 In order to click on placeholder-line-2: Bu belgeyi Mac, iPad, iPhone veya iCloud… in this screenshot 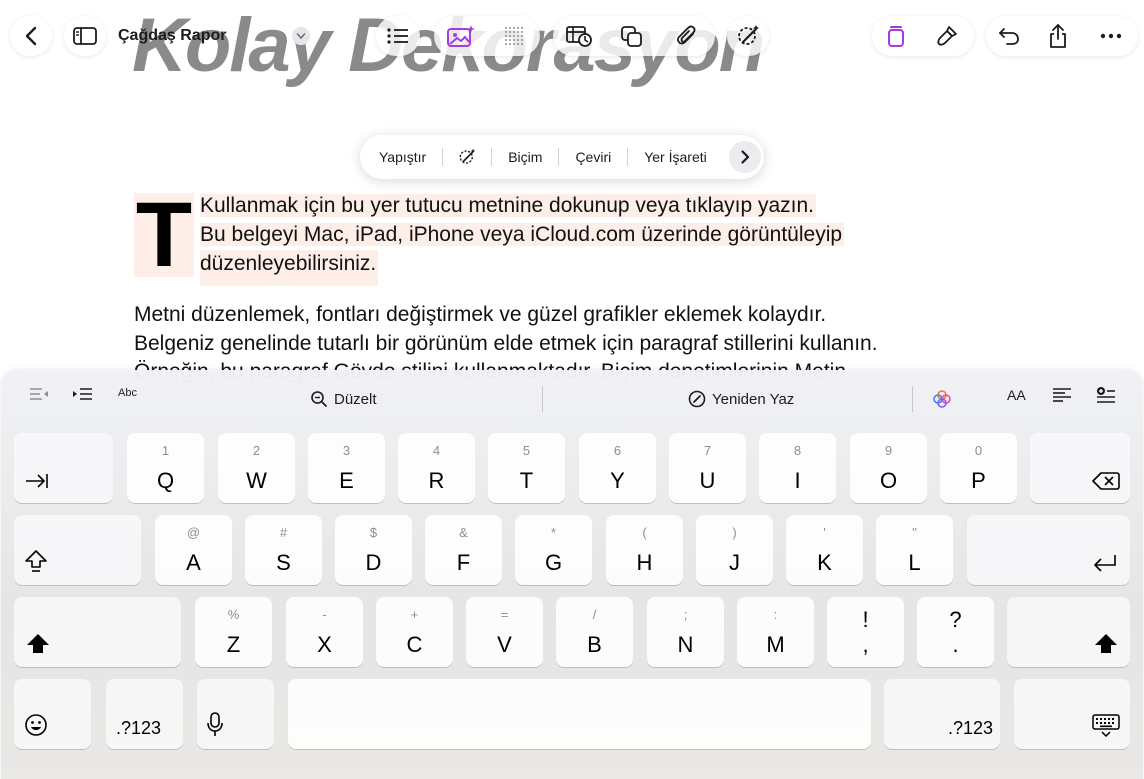, I will do `click(522, 235)`.